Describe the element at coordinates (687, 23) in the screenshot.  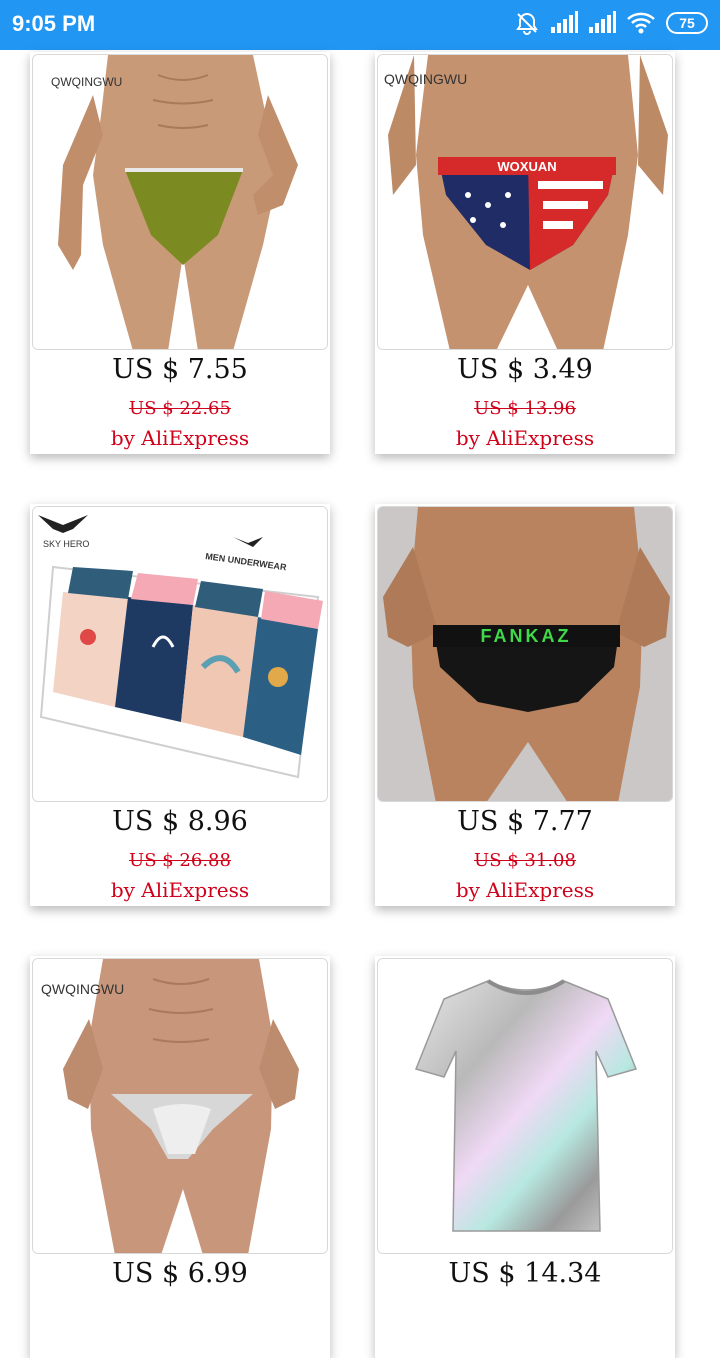
I see `battery-icon: 75` at that location.